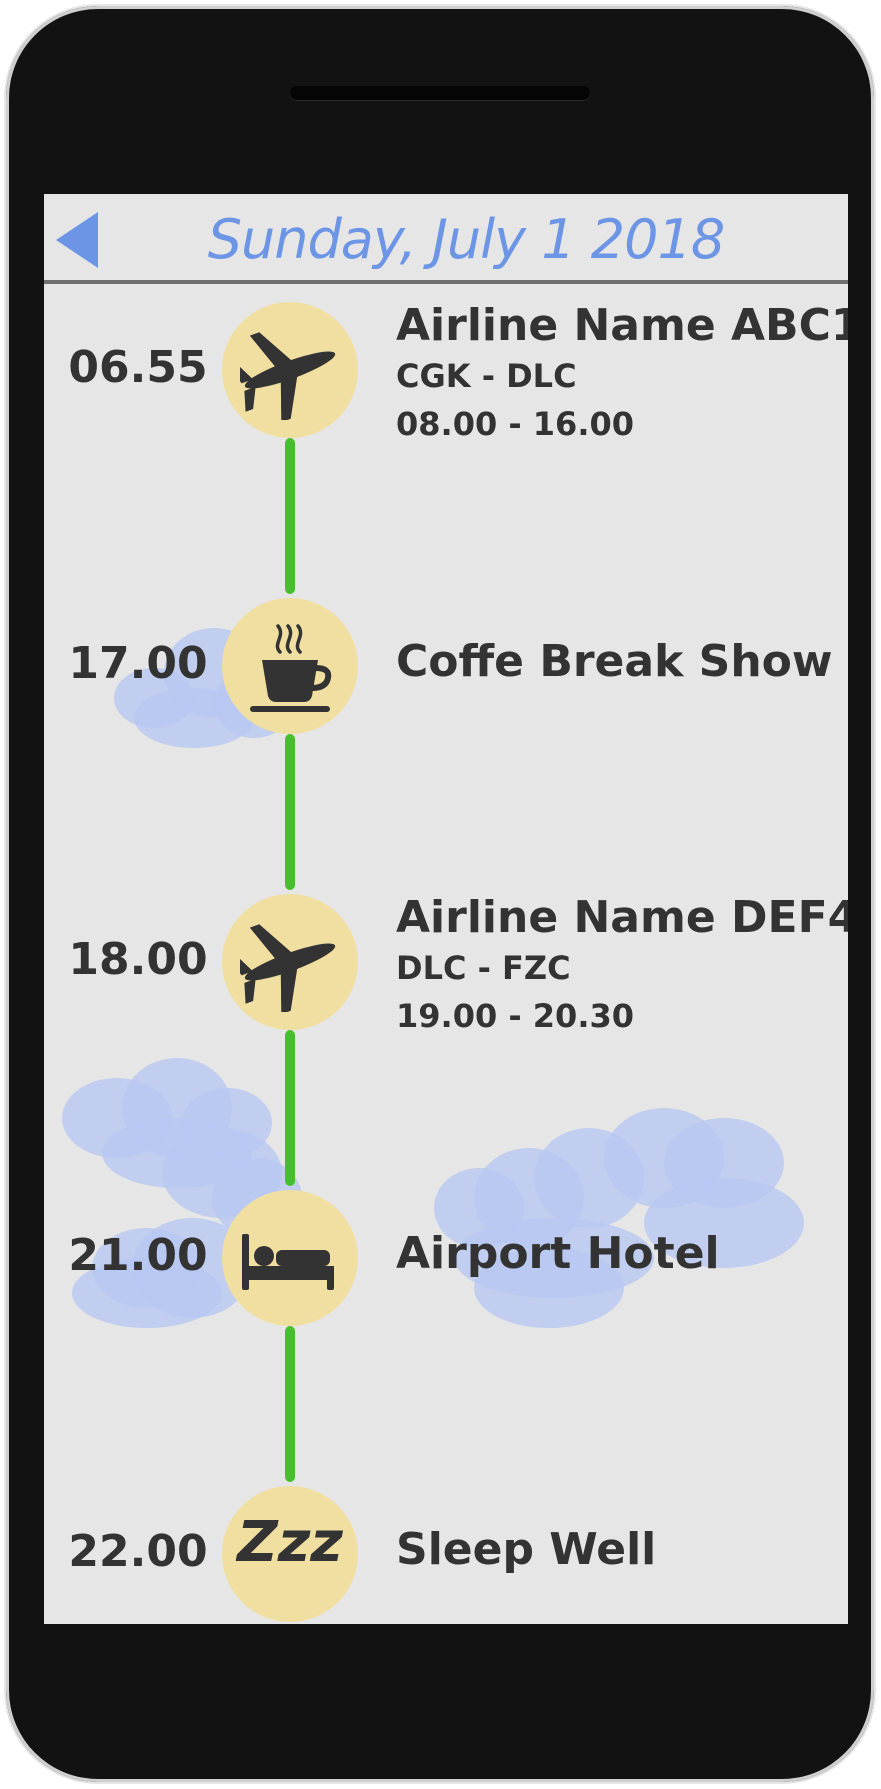 The image size is (881, 1789). What do you see at coordinates (558, 1253) in the screenshot?
I see `event-name: Airport Hotel` at bounding box center [558, 1253].